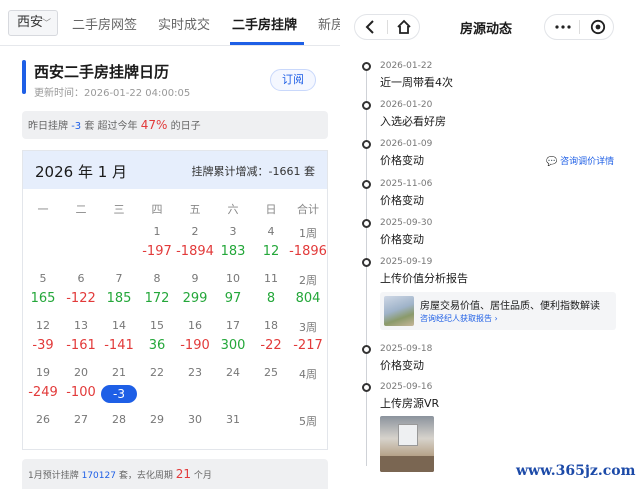  I want to click on event-text: 近一周带看4次, so click(416, 82).